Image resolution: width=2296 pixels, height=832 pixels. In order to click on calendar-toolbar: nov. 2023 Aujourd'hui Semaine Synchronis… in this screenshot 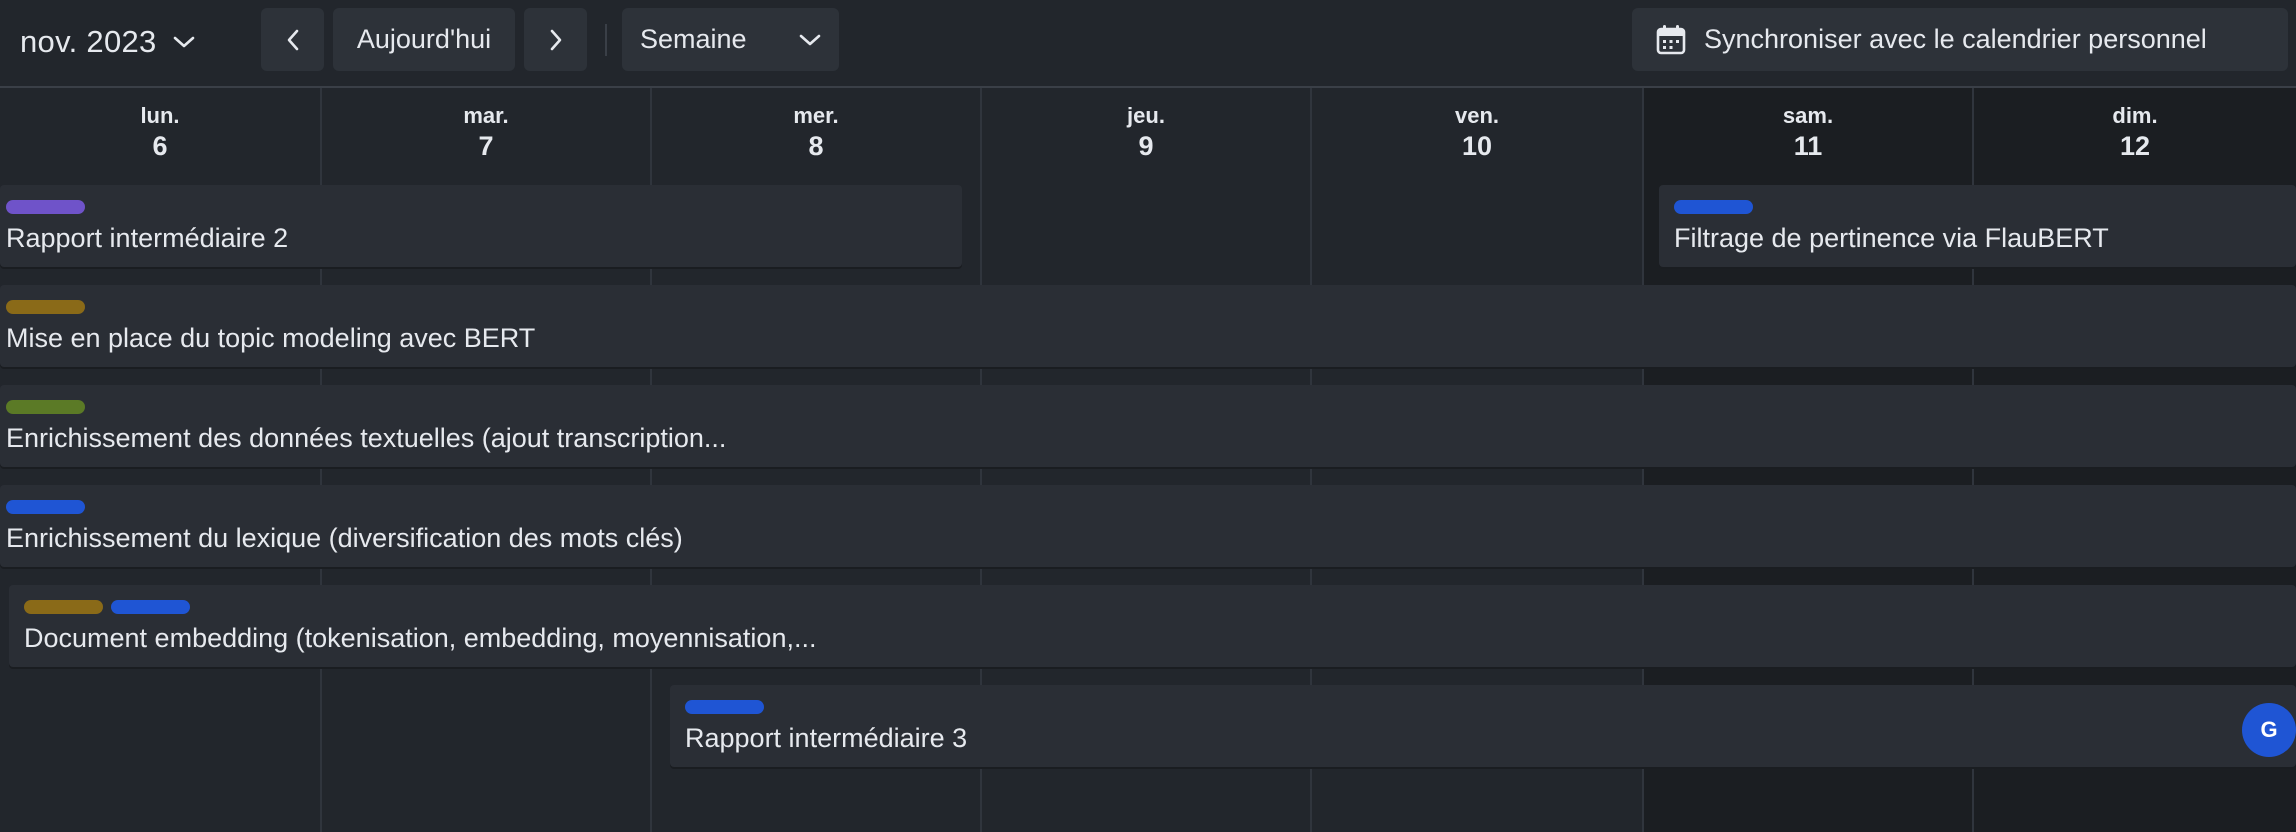, I will do `click(1148, 44)`.